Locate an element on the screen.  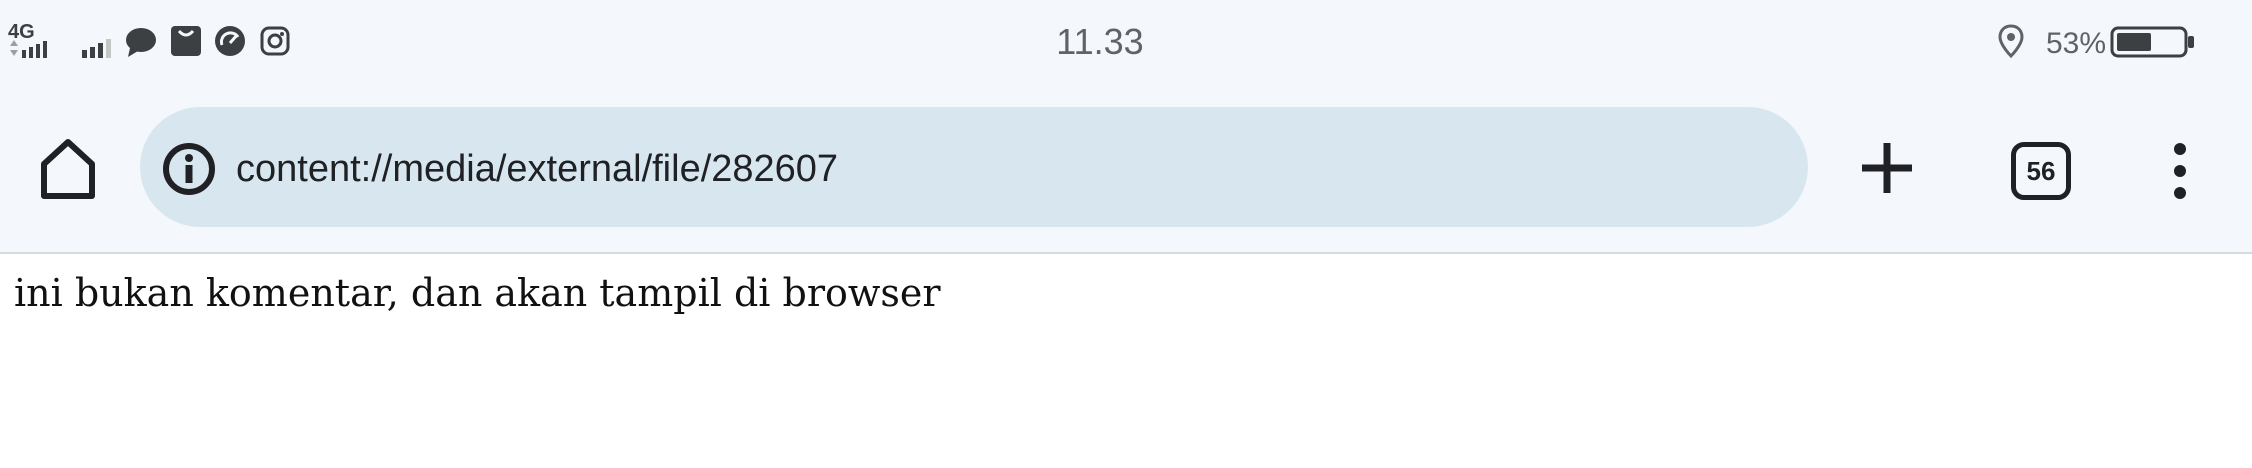
toolbar-divider is located at coordinates (1126, 253).